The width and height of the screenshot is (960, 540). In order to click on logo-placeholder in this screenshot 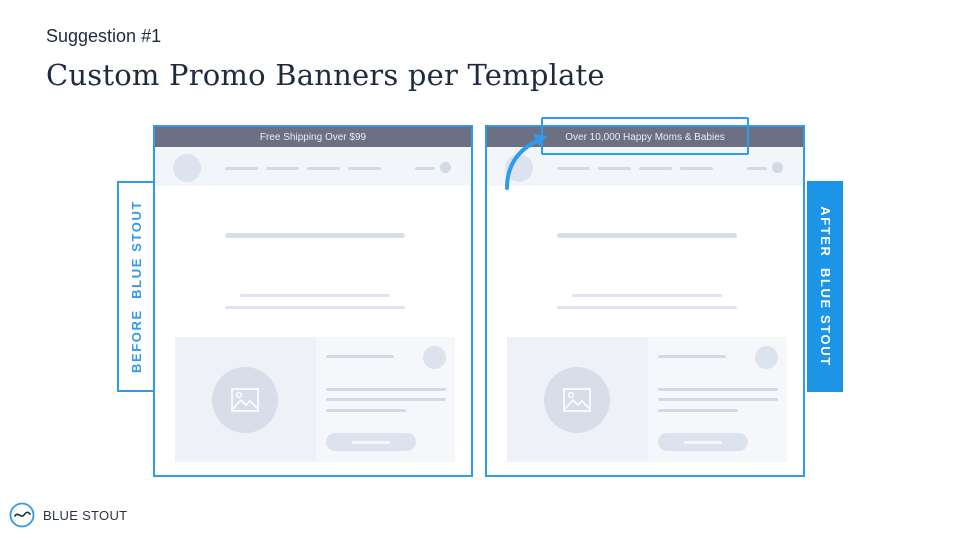, I will do `click(187, 168)`.